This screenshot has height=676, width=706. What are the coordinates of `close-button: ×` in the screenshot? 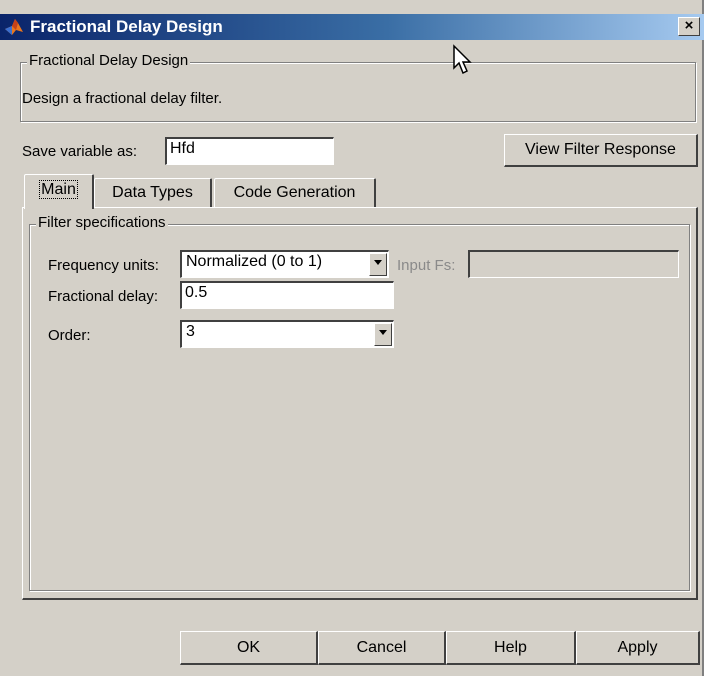 It's located at (689, 26).